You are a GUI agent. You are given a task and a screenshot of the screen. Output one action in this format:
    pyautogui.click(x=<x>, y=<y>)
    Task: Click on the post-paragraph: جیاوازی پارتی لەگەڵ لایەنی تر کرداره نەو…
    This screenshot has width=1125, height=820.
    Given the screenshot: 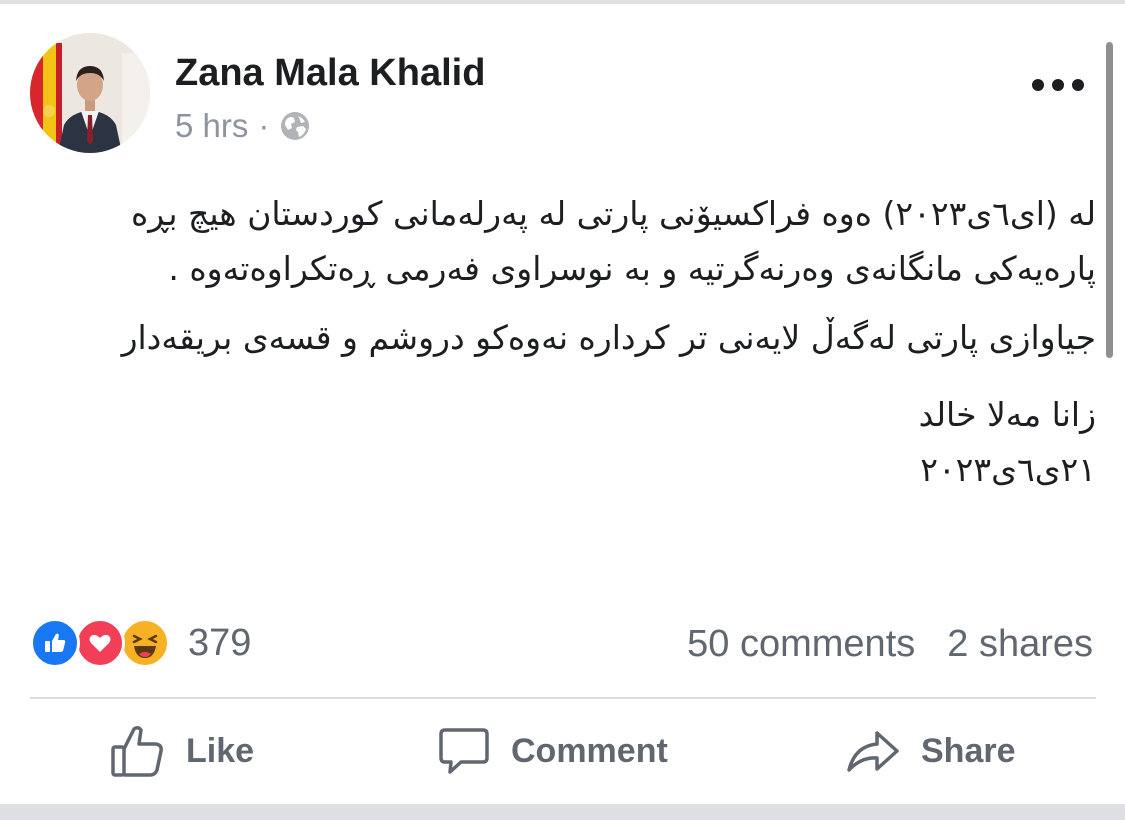 What is the action you would take?
    pyautogui.click(x=608, y=337)
    